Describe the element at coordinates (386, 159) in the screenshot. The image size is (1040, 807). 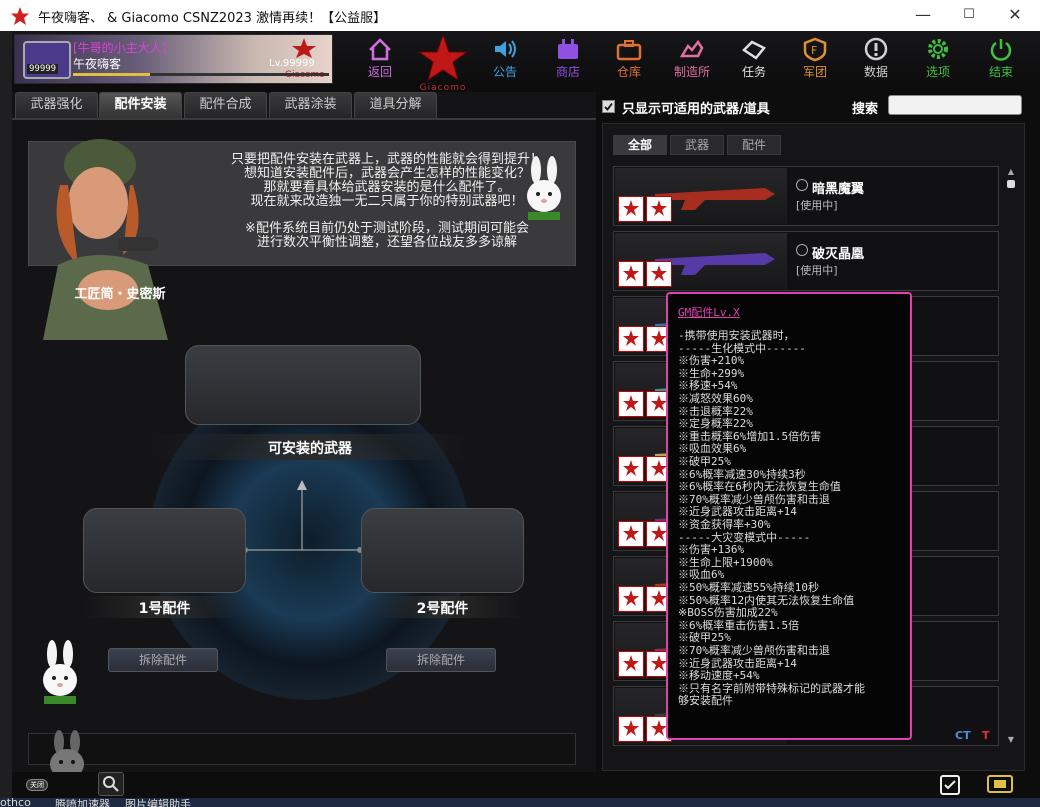
I see `info-line-1: 只要把配件安装在武器上，武器的性能就会得到提升！` at that location.